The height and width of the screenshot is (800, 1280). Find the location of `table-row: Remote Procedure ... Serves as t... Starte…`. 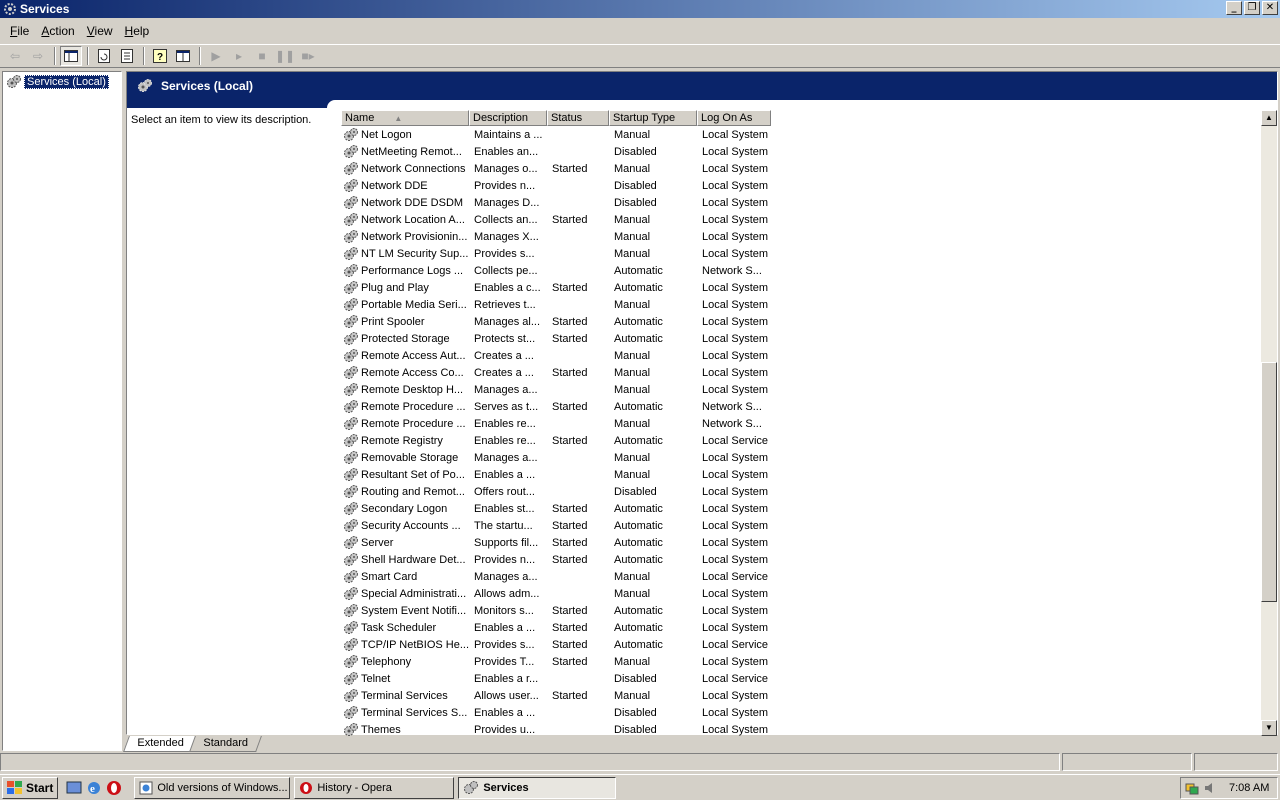

table-row: Remote Procedure ... Serves as t... Starte… is located at coordinates (556, 406).